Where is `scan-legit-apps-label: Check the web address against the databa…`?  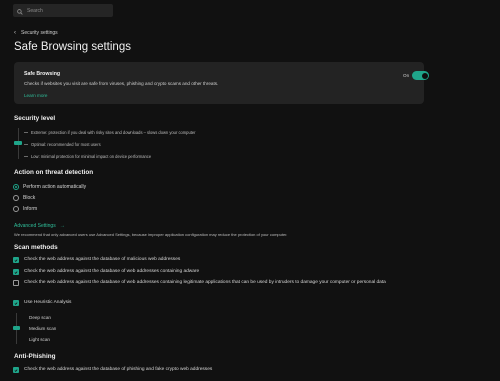 scan-legit-apps-label: Check the web address against the databa… is located at coordinates (205, 282).